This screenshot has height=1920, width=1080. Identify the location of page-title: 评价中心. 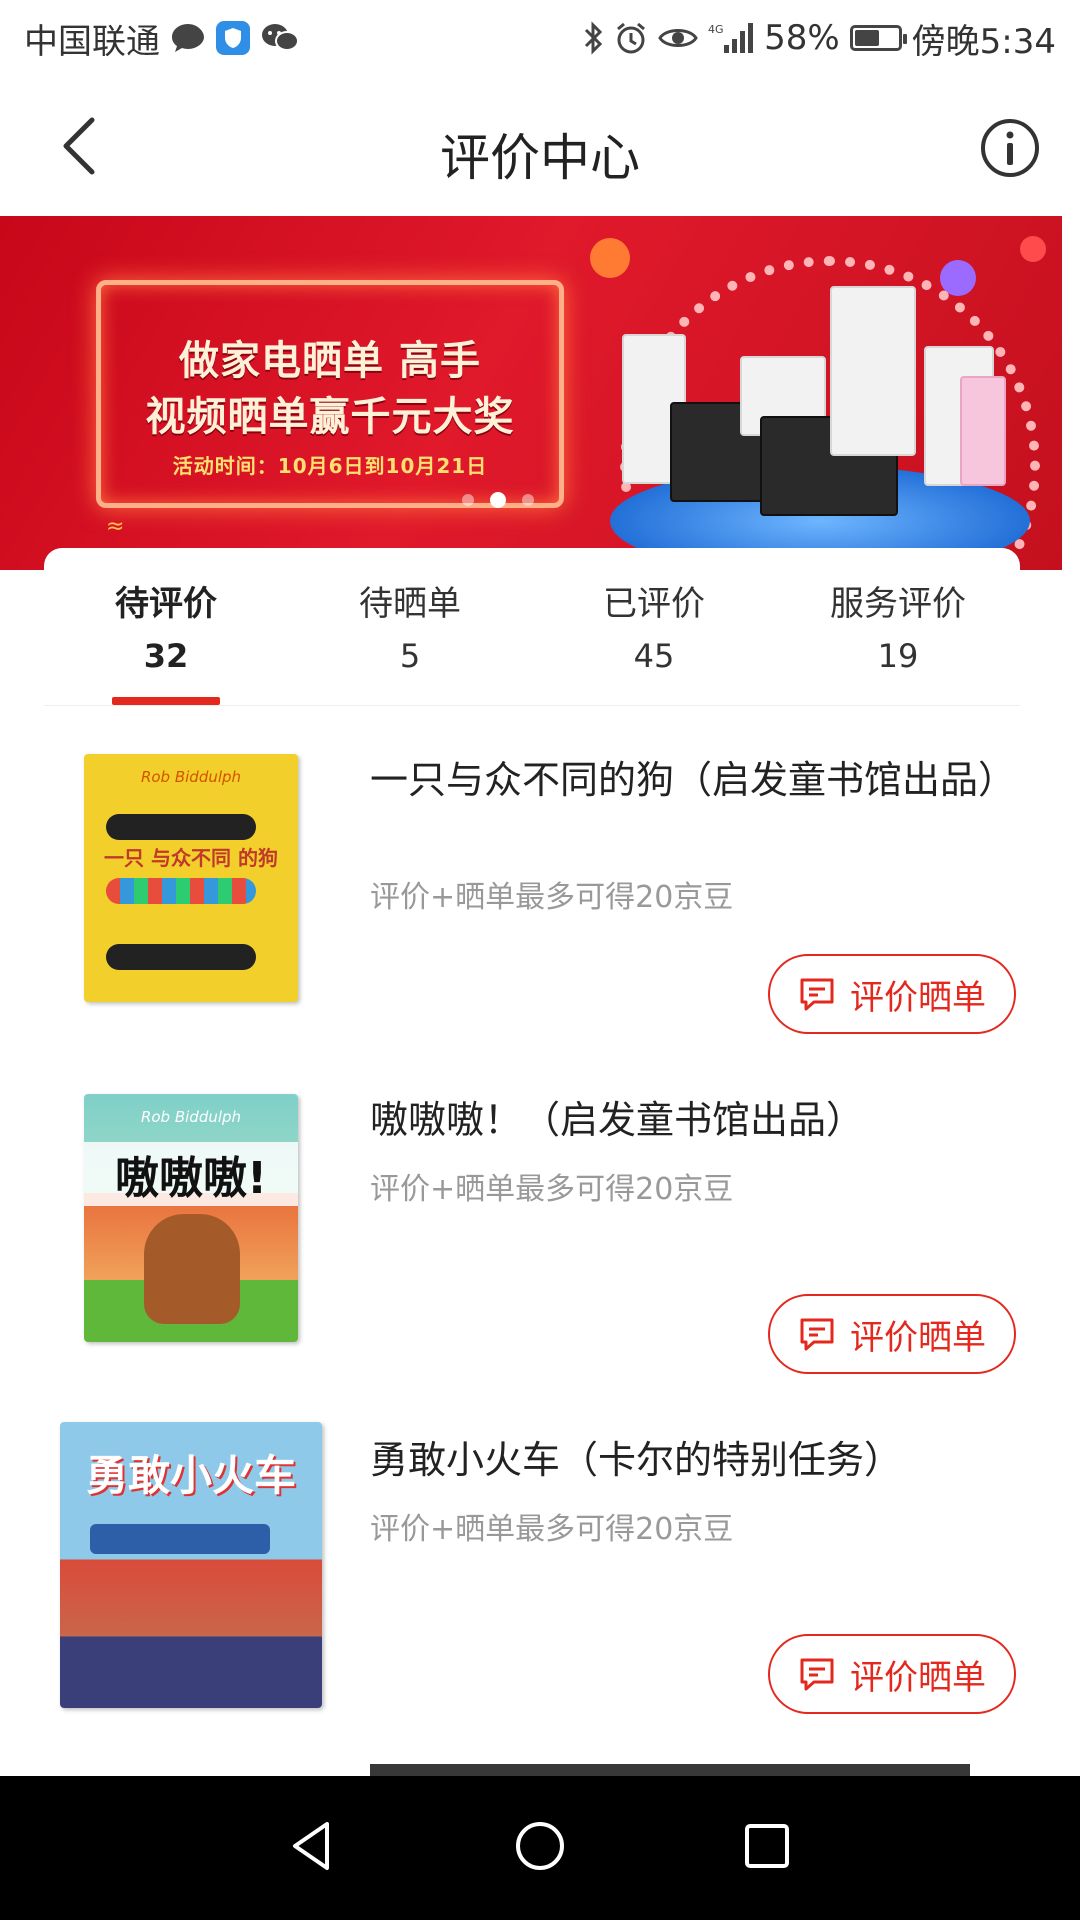
(540, 158).